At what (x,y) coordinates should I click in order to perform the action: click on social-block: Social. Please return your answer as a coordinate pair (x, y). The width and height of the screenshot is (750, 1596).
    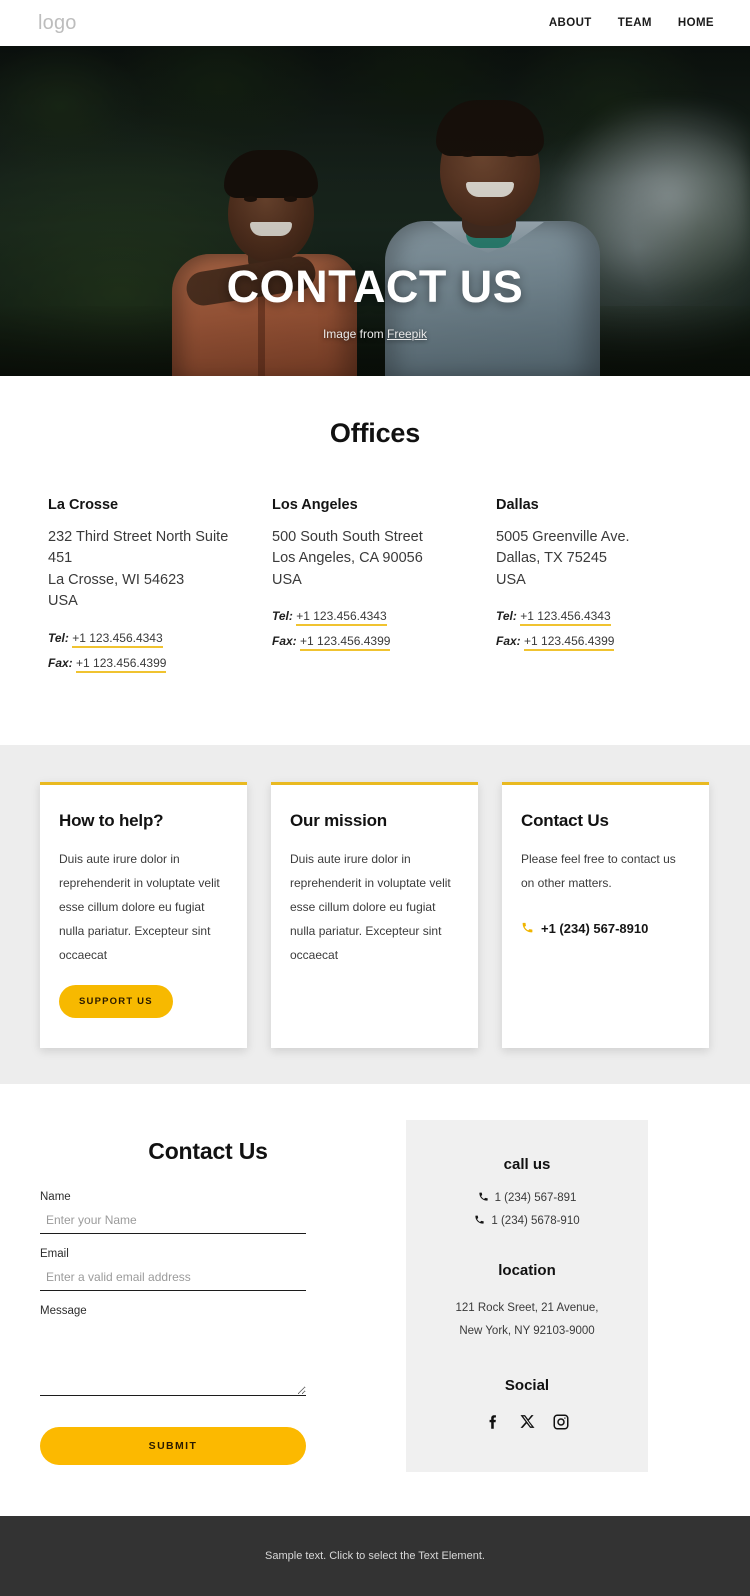
    Looking at the image, I should click on (527, 1404).